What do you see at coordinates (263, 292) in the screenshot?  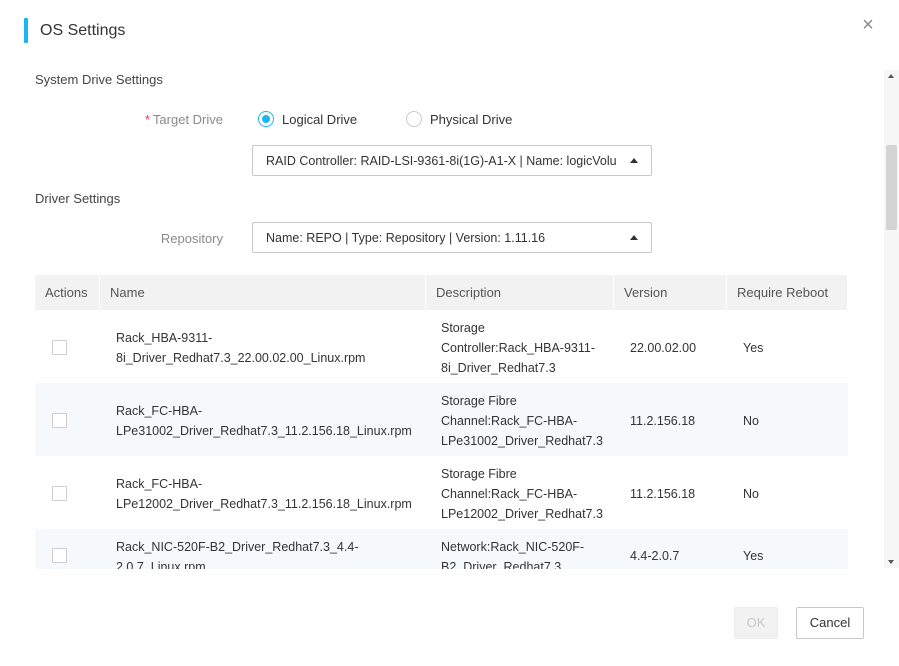 I see `column-header-name: Name` at bounding box center [263, 292].